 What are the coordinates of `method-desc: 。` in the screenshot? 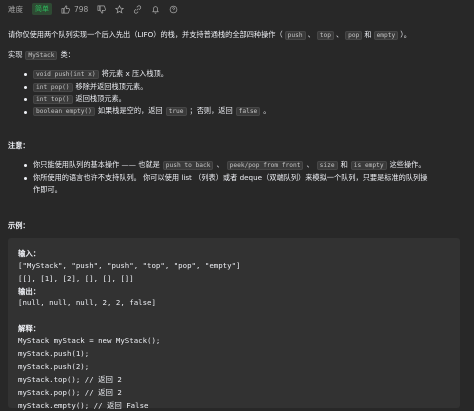 It's located at (267, 110).